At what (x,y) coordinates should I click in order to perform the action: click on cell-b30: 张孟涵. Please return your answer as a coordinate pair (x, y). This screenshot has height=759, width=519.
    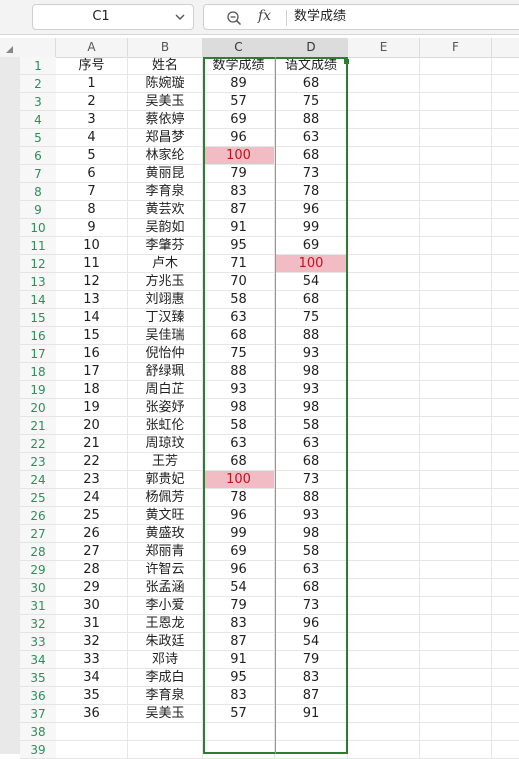
    Looking at the image, I should click on (165, 588).